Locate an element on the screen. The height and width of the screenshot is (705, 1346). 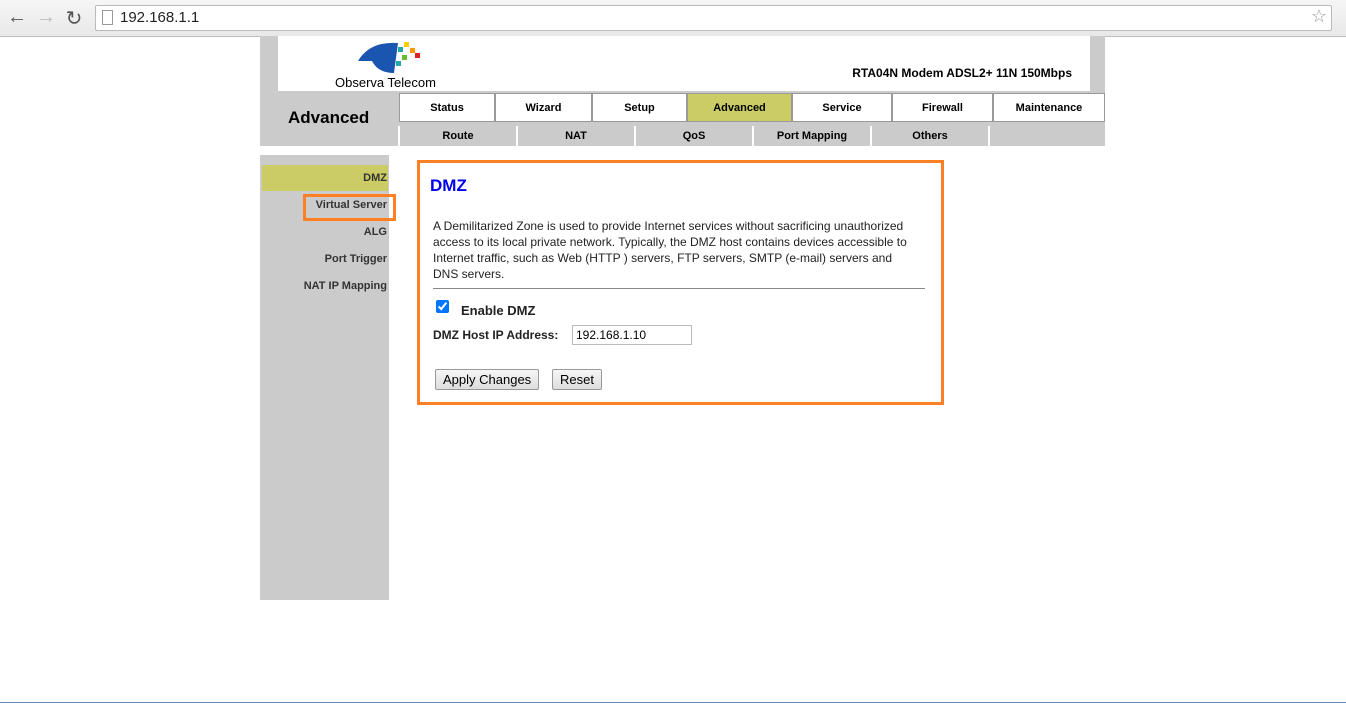
section-title: Advanced is located at coordinates (329, 117).